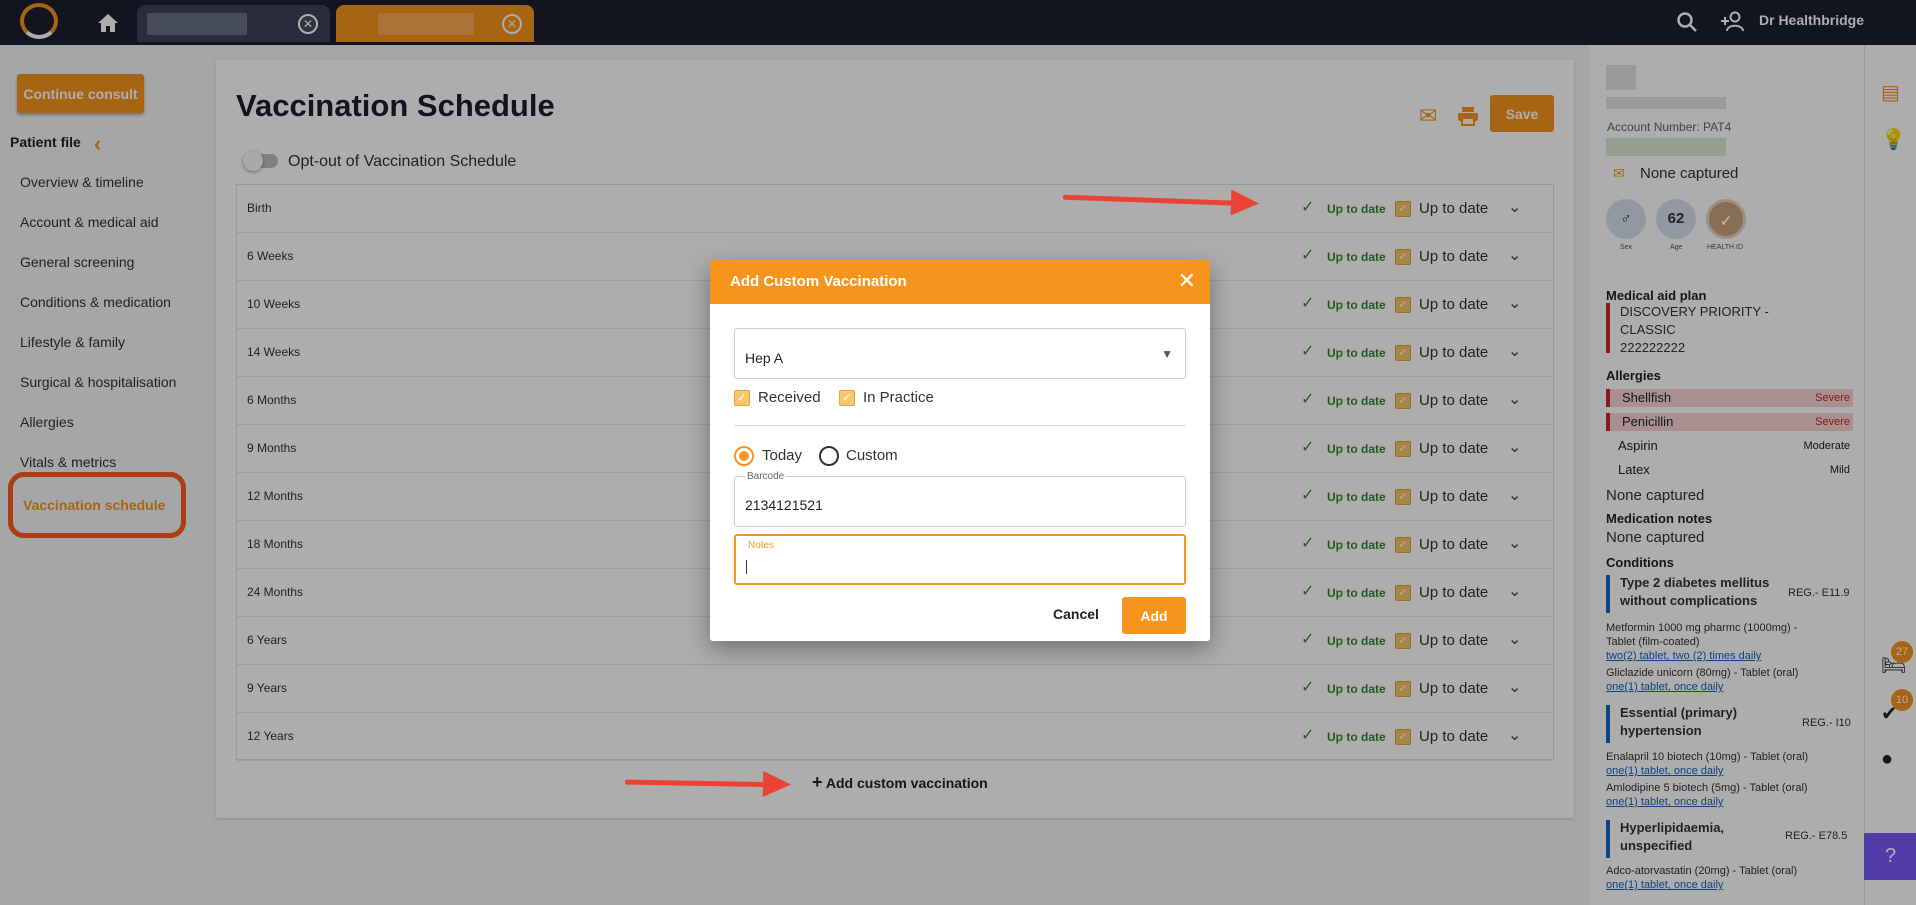  I want to click on vaccine-select-value: Hep A, so click(764, 358).